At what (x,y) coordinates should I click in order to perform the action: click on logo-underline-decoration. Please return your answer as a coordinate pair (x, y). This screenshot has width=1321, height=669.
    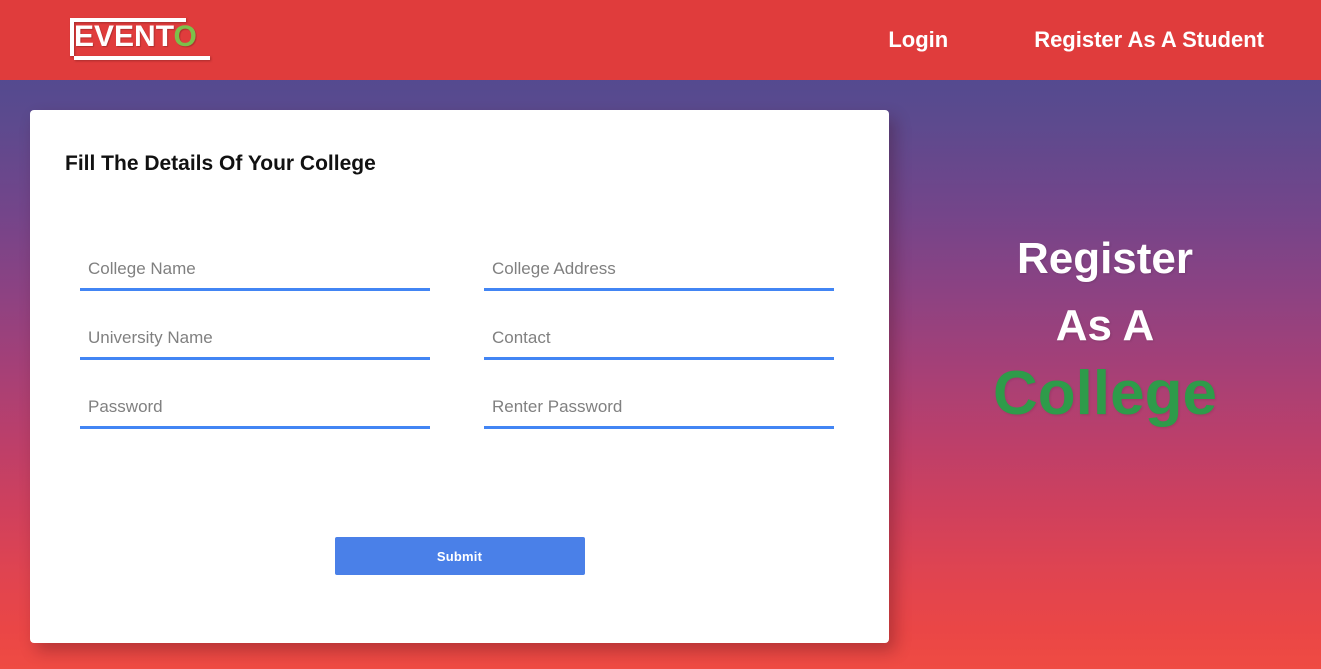
    Looking at the image, I should click on (142, 58).